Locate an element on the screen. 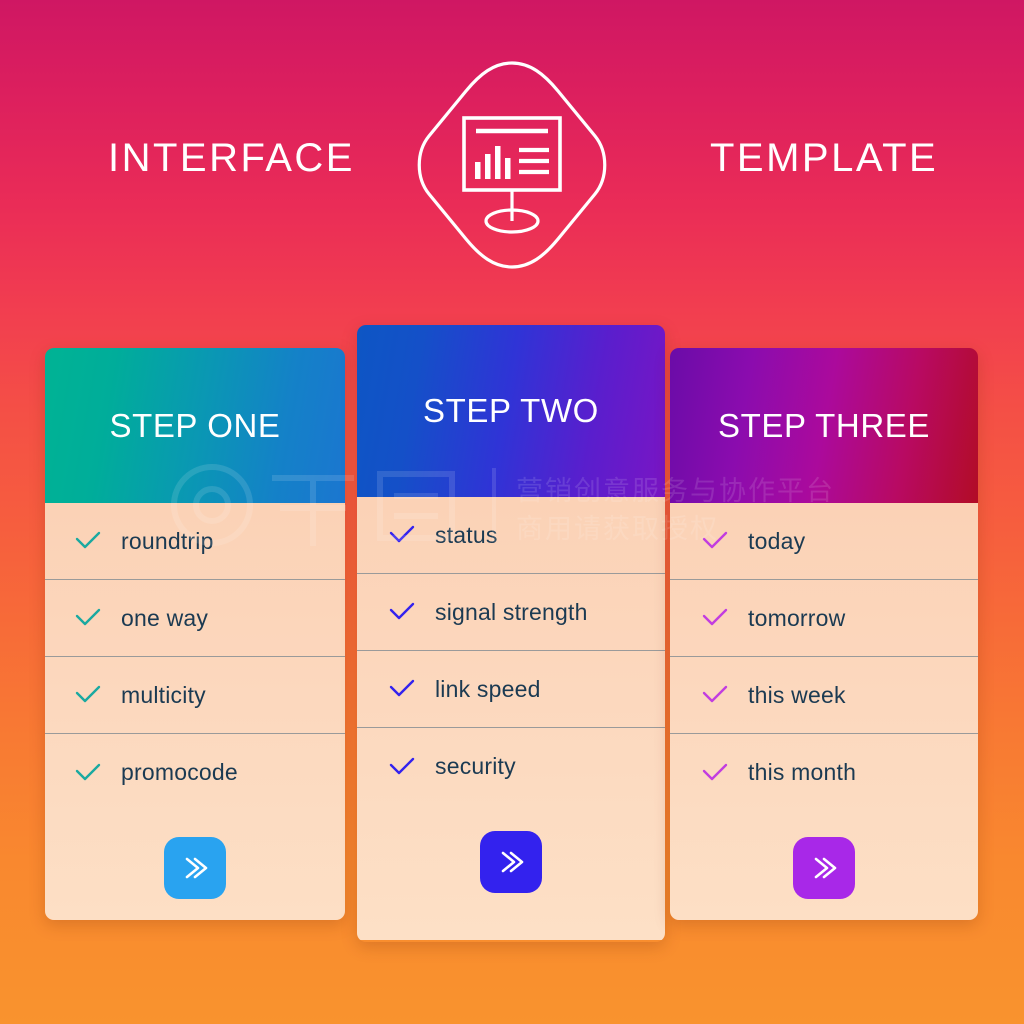 The image size is (1024, 1024). step-one-next-button is located at coordinates (195, 868).